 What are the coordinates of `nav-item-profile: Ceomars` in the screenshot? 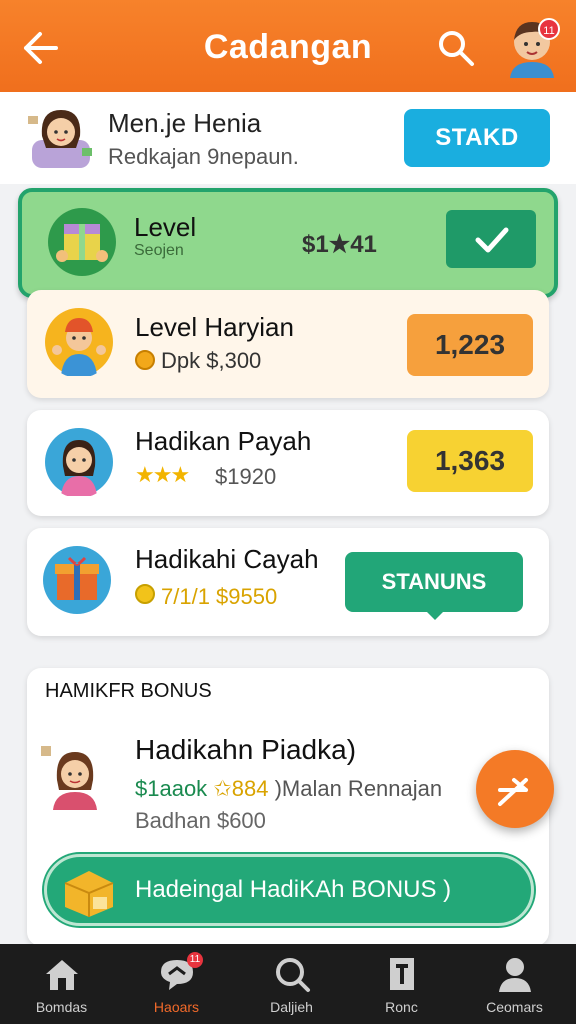 It's located at (514, 984).